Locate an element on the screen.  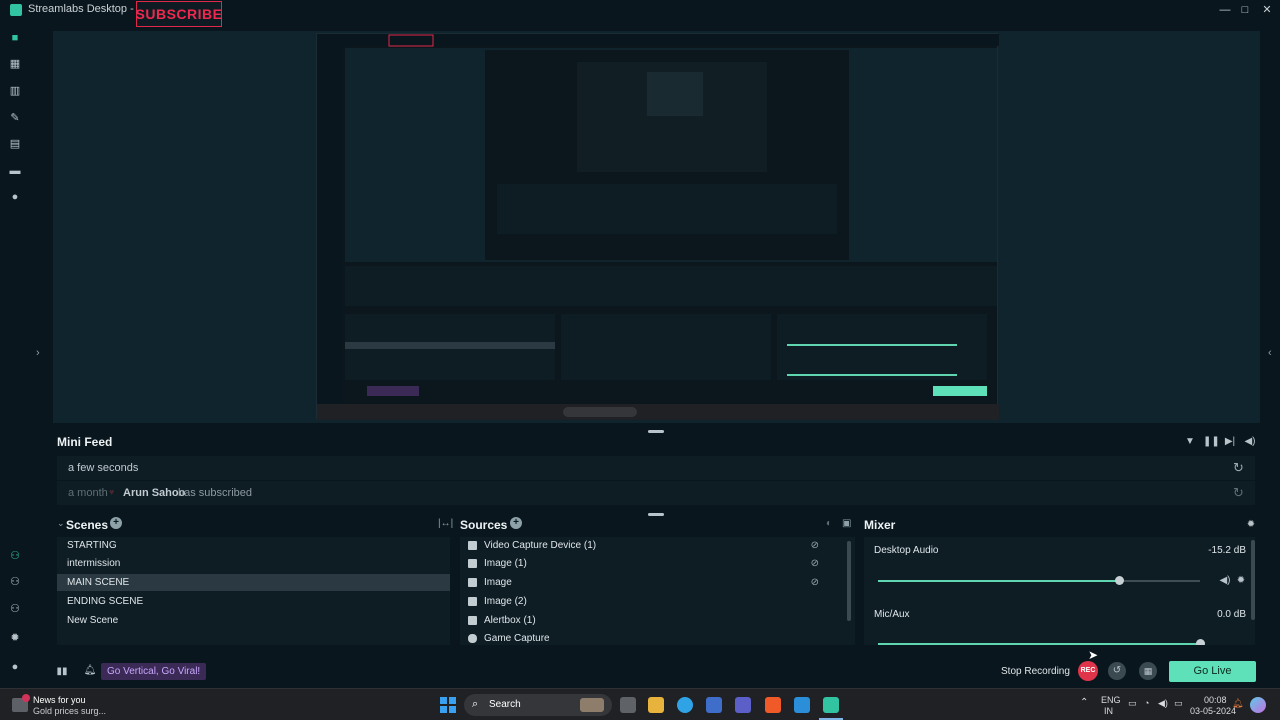
speaker-icon: ◀) is located at coordinates (1225, 581).